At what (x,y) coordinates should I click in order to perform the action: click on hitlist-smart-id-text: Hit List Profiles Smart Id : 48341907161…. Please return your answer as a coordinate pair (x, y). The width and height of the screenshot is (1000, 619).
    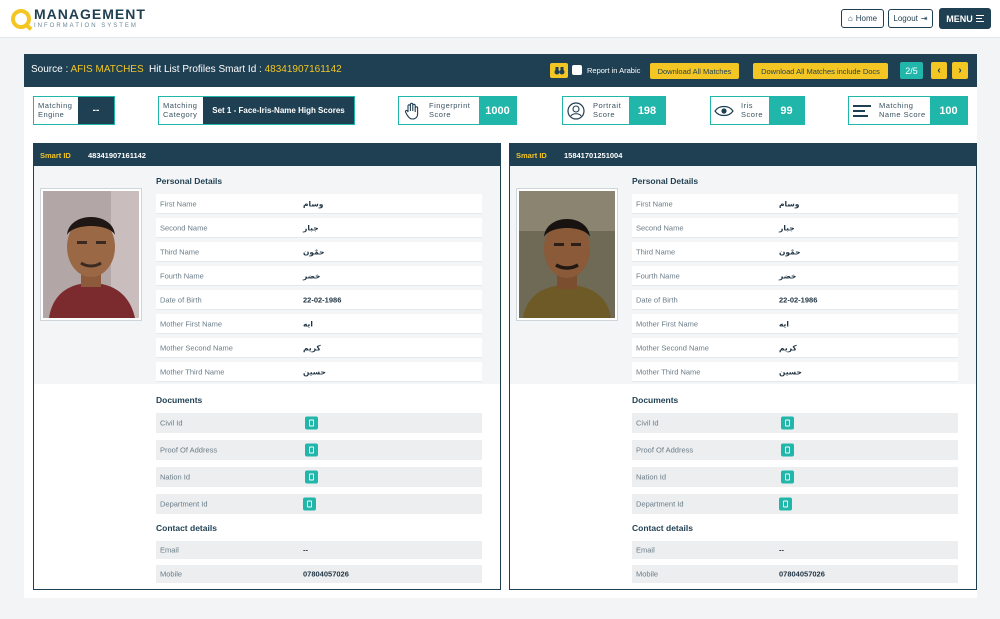
    Looking at the image, I should click on (245, 69).